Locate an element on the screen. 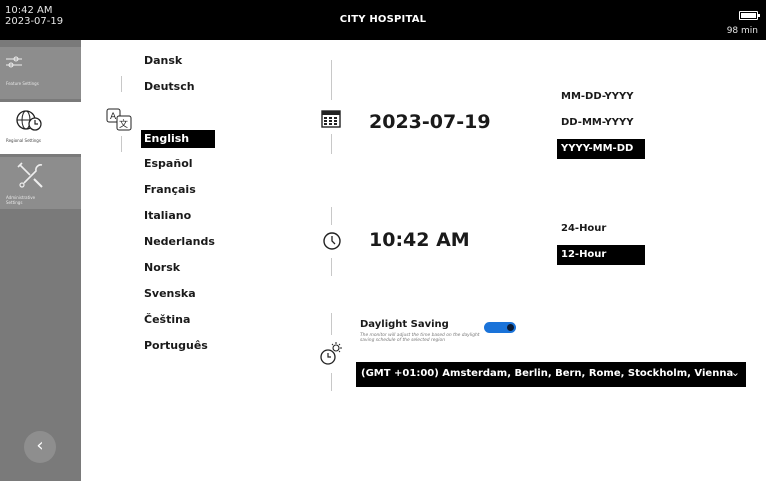 The image size is (766, 481). time-format-option-selected: 12-Hour is located at coordinates (601, 255).